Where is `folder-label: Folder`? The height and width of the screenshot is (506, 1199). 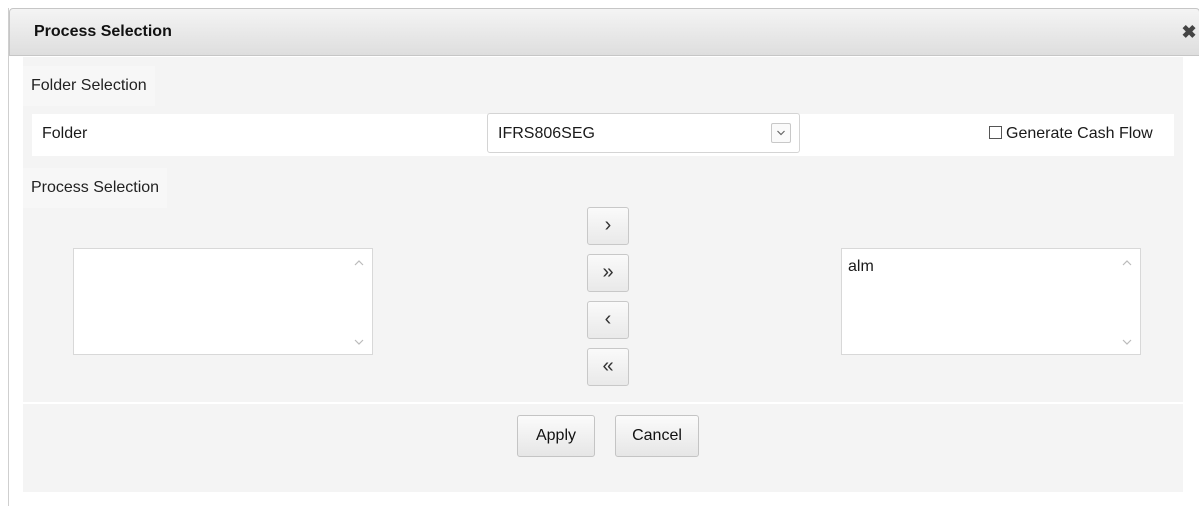
folder-label: Folder is located at coordinates (65, 133).